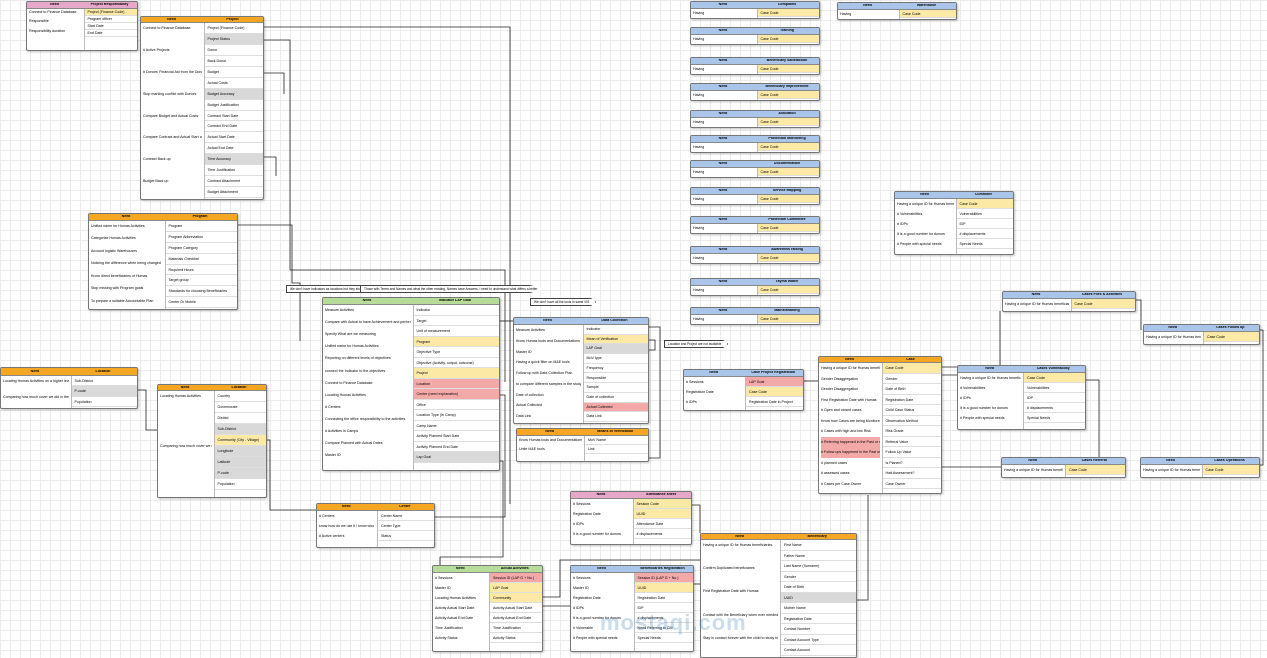 This screenshot has height=658, width=1267. What do you see at coordinates (456, 457) in the screenshot?
I see `table-field: Lap Goal` at bounding box center [456, 457].